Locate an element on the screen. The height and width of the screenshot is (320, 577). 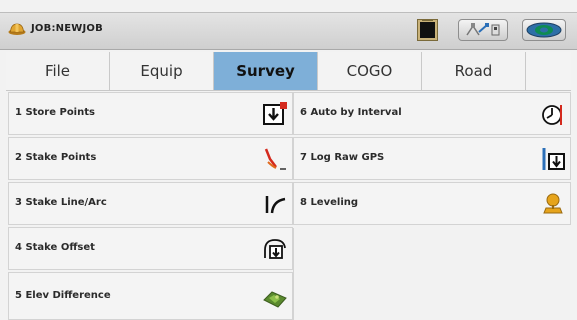
log-raw-gps-icon is located at coordinates (553, 159).